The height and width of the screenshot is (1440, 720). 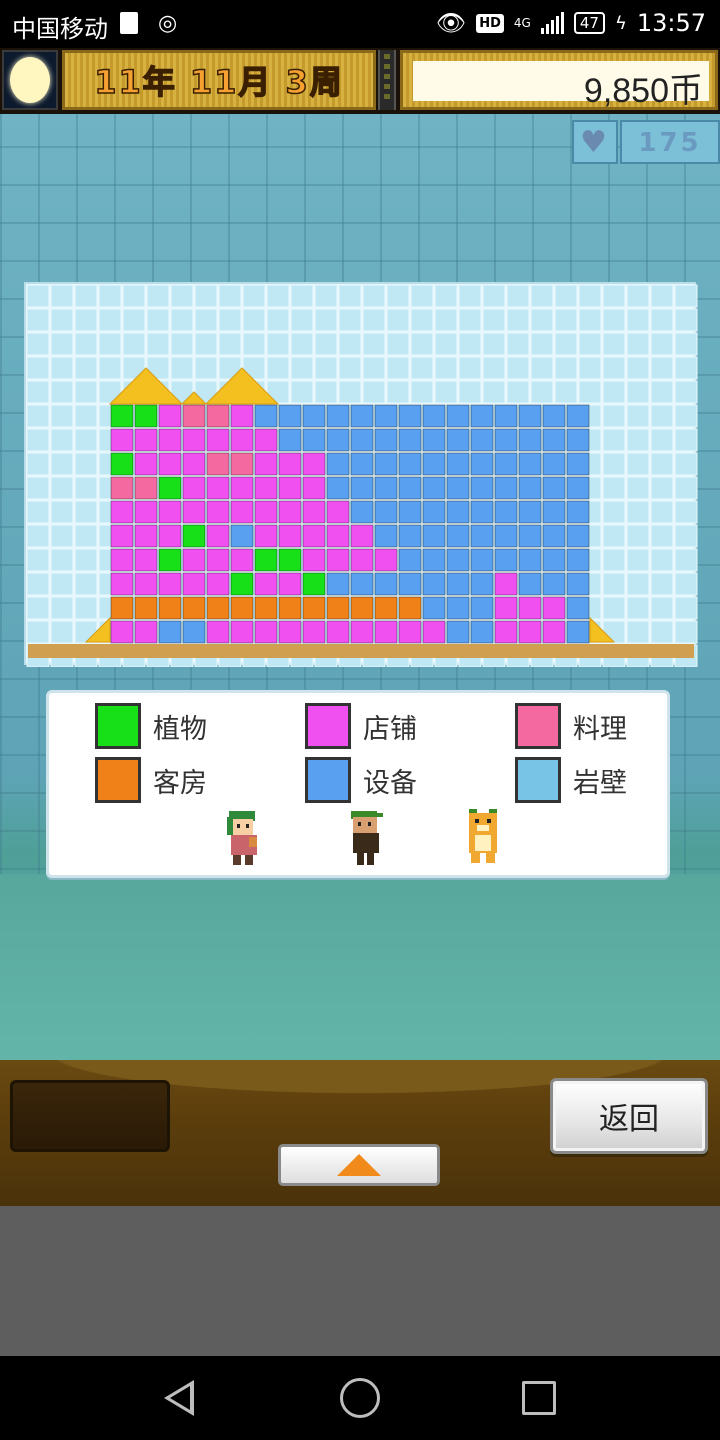 I want to click on cooking-cell, so click(x=194, y=416).